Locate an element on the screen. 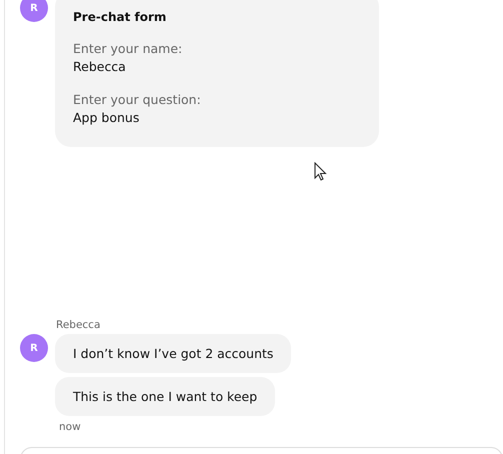 The height and width of the screenshot is (454, 503). form-title: Pre-chat form is located at coordinates (120, 17).